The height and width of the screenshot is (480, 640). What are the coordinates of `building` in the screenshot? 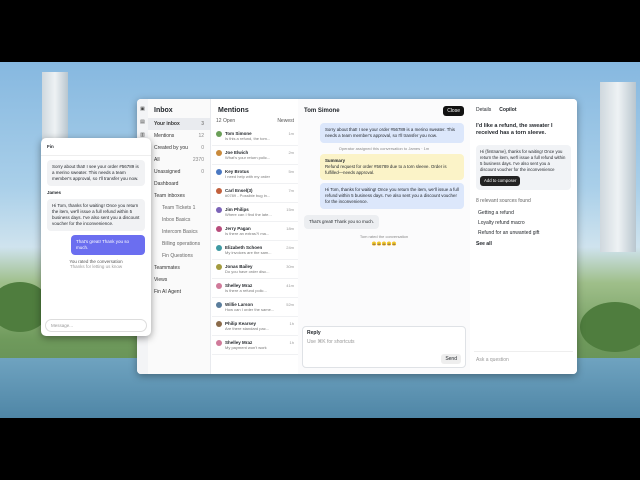 It's located at (618, 167).